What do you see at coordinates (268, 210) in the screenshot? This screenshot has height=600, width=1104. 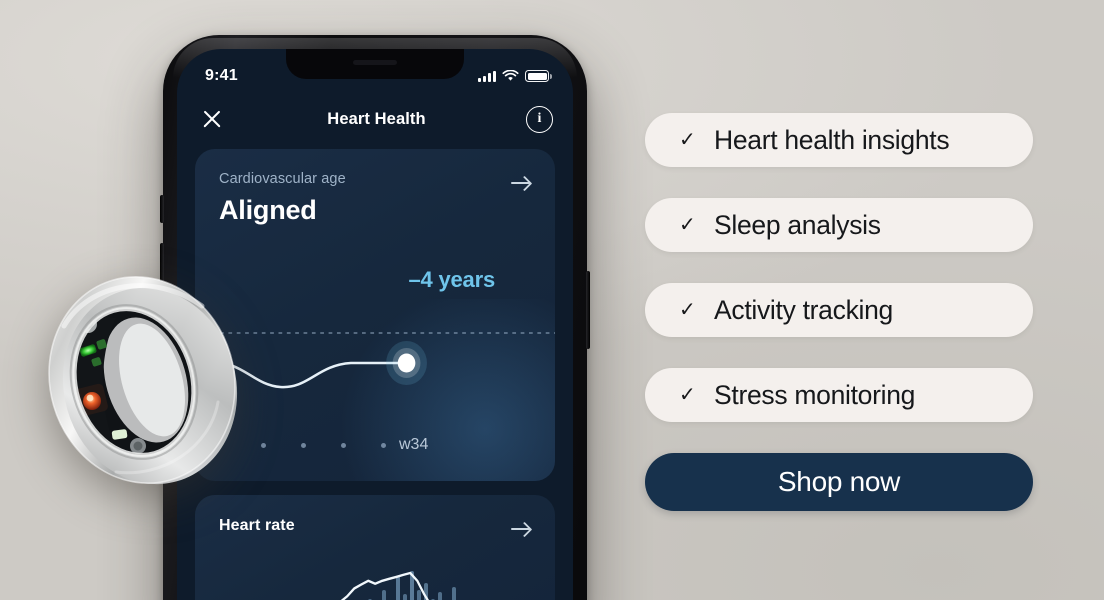 I see `cardiovascular-age-value: Aligned` at bounding box center [268, 210].